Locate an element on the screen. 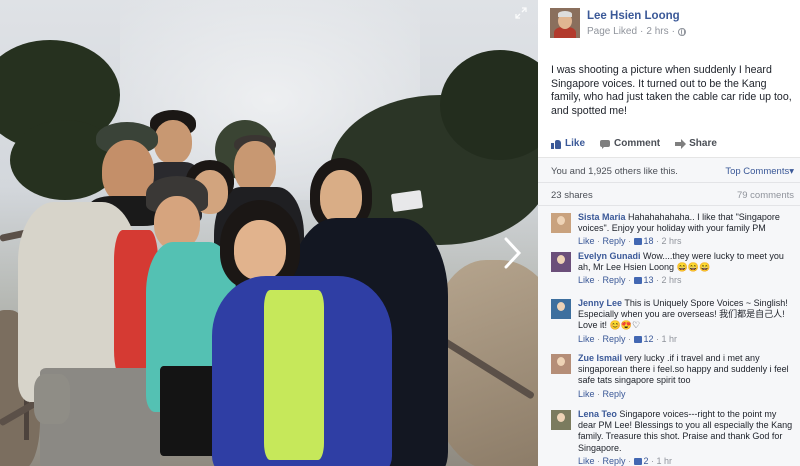 The width and height of the screenshot is (800, 466). emoji-icons: 😄😄😄 is located at coordinates (692, 267).